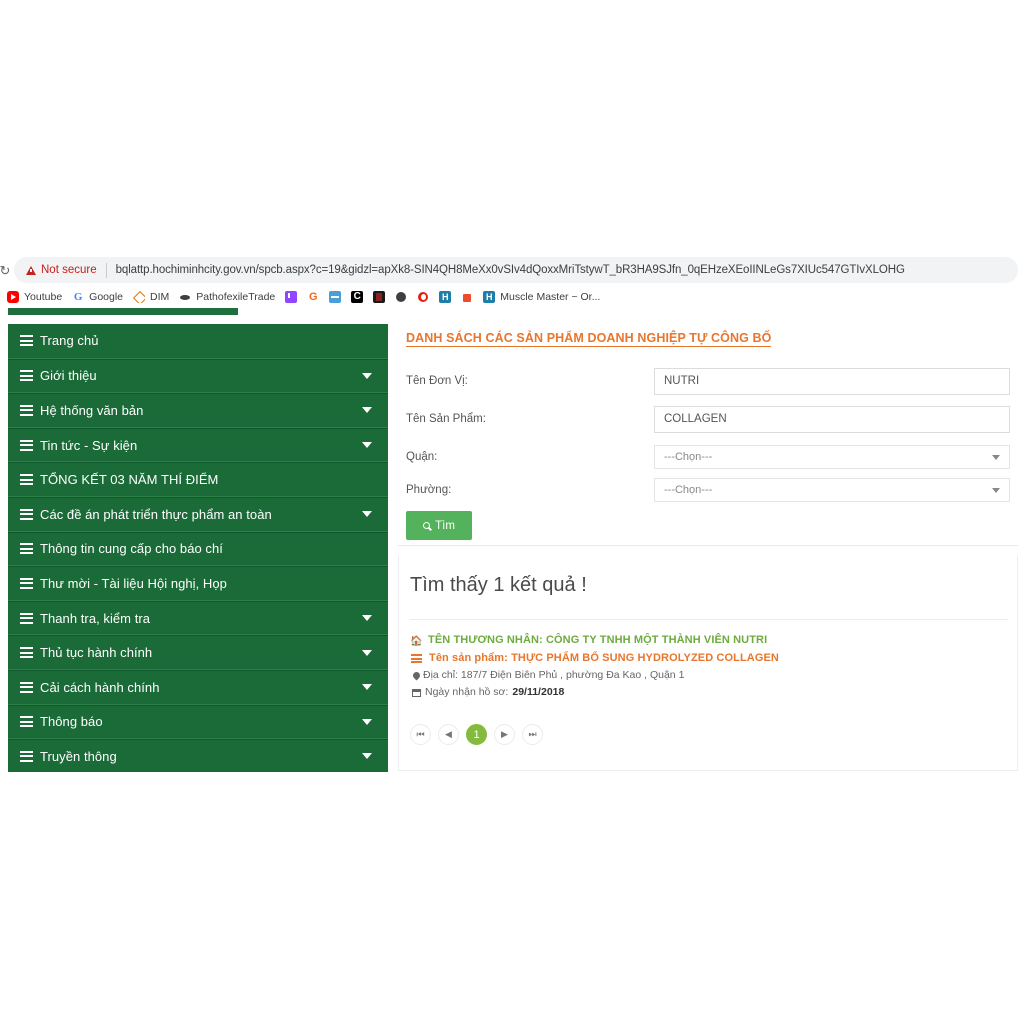  I want to click on result-date-line: Ngày nhận hồ sơ: 29/11/2018, so click(709, 692).